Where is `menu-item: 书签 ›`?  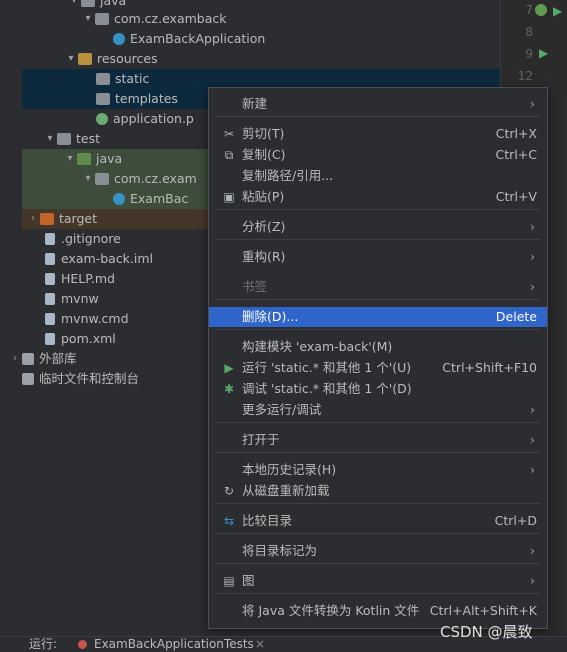 menu-item: 书签 › is located at coordinates (378, 287).